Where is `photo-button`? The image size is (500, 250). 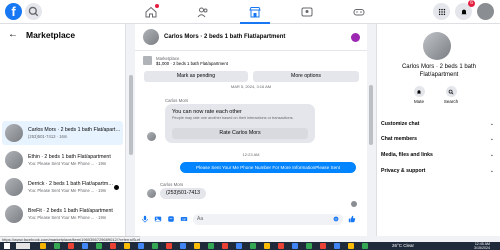 photo-button is located at coordinates (158, 219).